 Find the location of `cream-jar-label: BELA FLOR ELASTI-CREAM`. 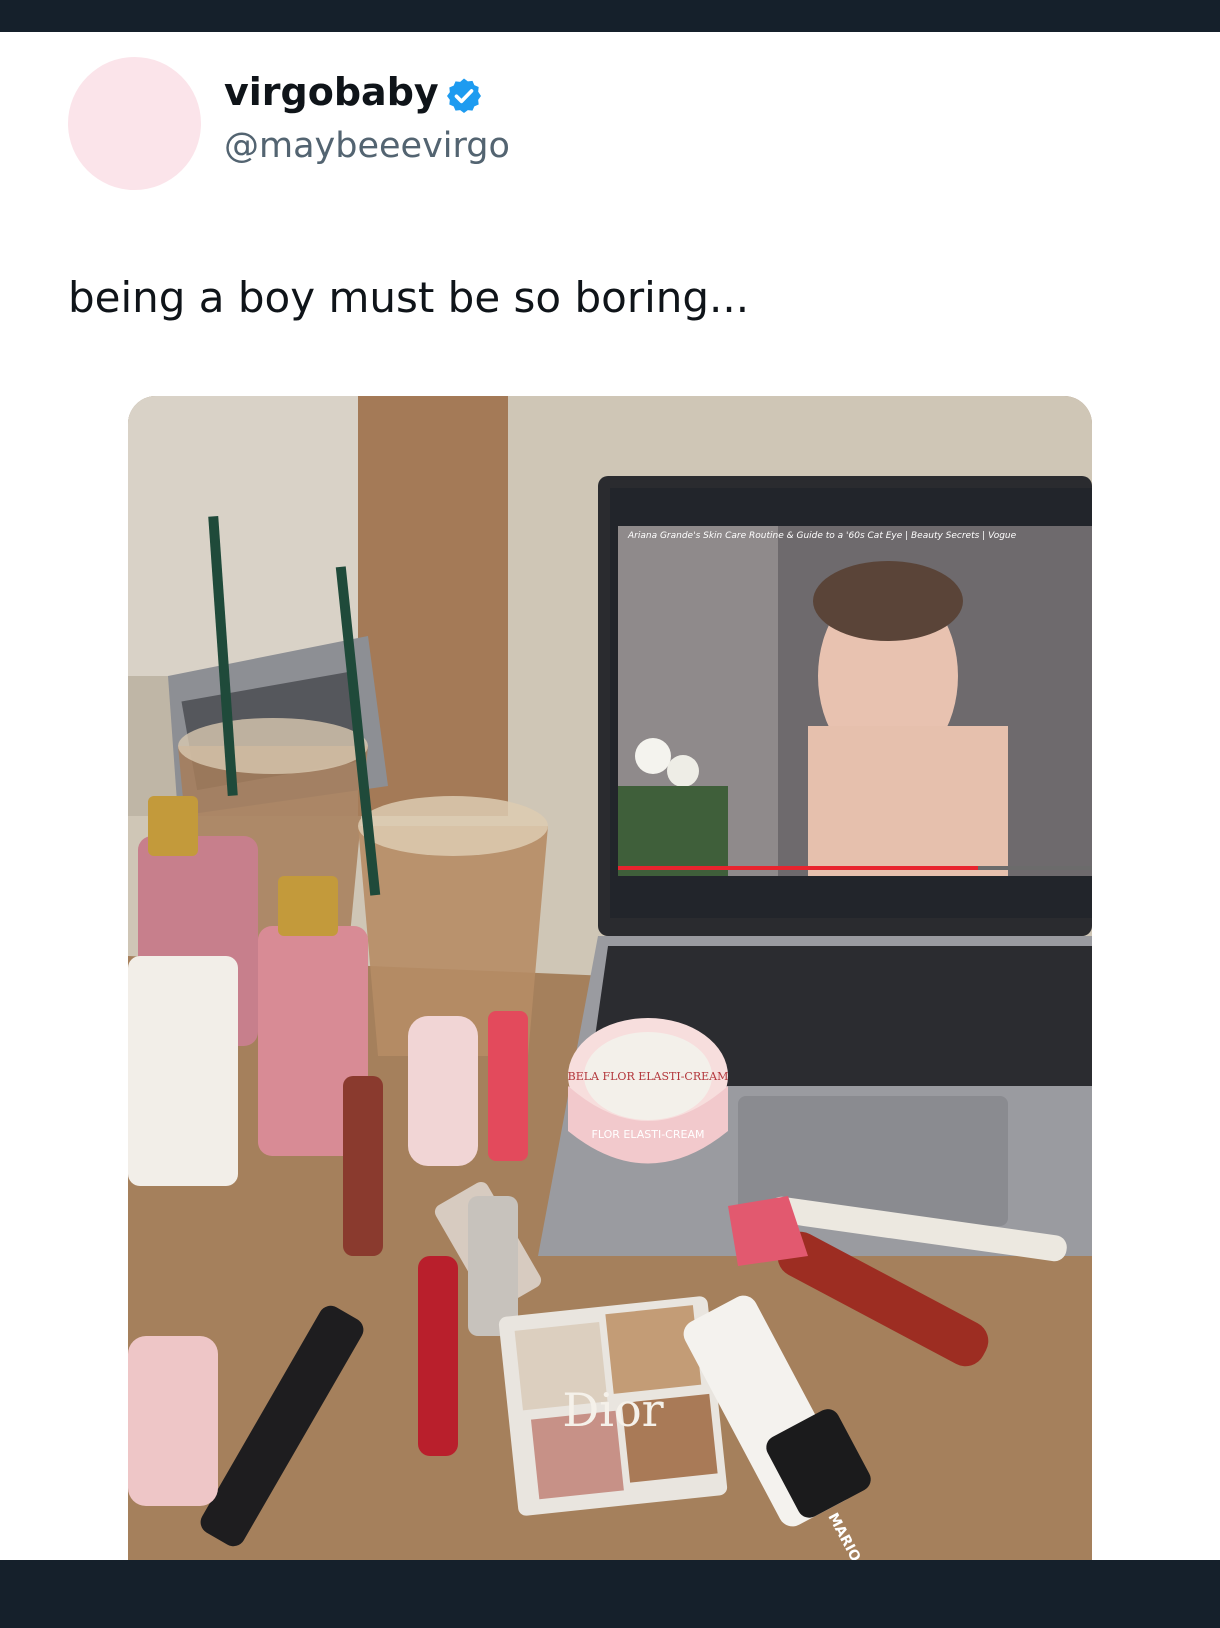

cream-jar-label: BELA FLOR ELASTI-CREAM is located at coordinates (648, 1076).